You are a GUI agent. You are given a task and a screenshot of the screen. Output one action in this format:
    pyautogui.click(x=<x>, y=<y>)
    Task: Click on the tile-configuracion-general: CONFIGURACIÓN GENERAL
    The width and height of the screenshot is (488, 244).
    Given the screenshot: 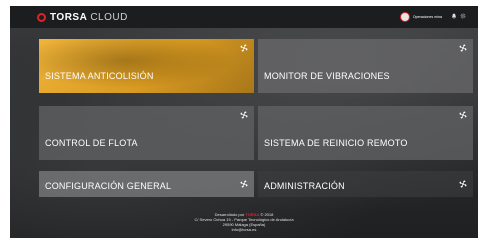 What is the action you would take?
    pyautogui.click(x=146, y=184)
    